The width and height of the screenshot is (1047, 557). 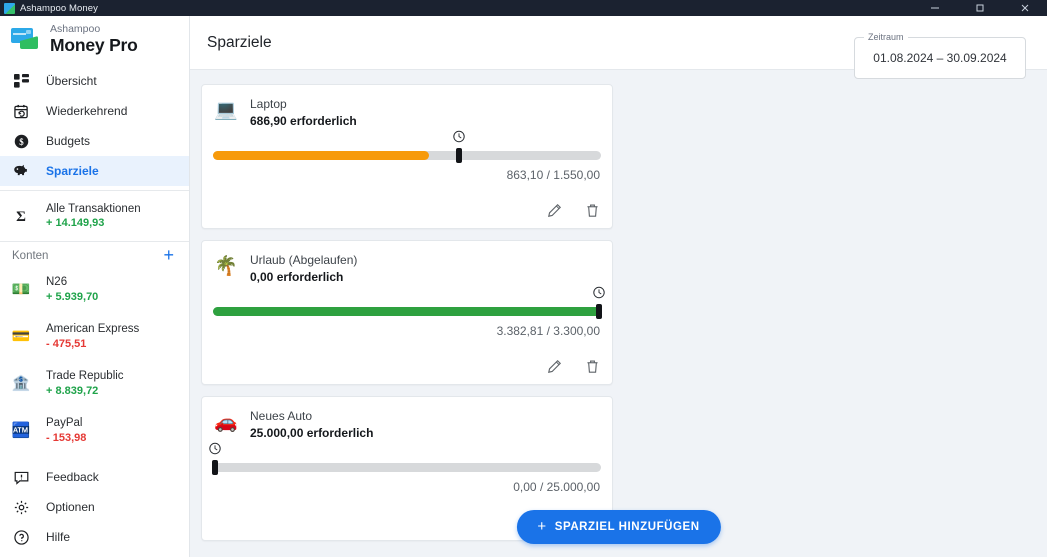 What do you see at coordinates (70, 507) in the screenshot?
I see `sidebar-item-label: Optionen` at bounding box center [70, 507].